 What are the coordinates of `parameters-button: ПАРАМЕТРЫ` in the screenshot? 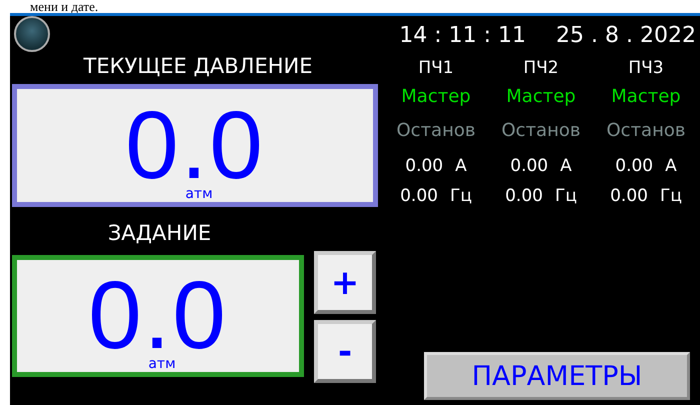 It's located at (557, 376).